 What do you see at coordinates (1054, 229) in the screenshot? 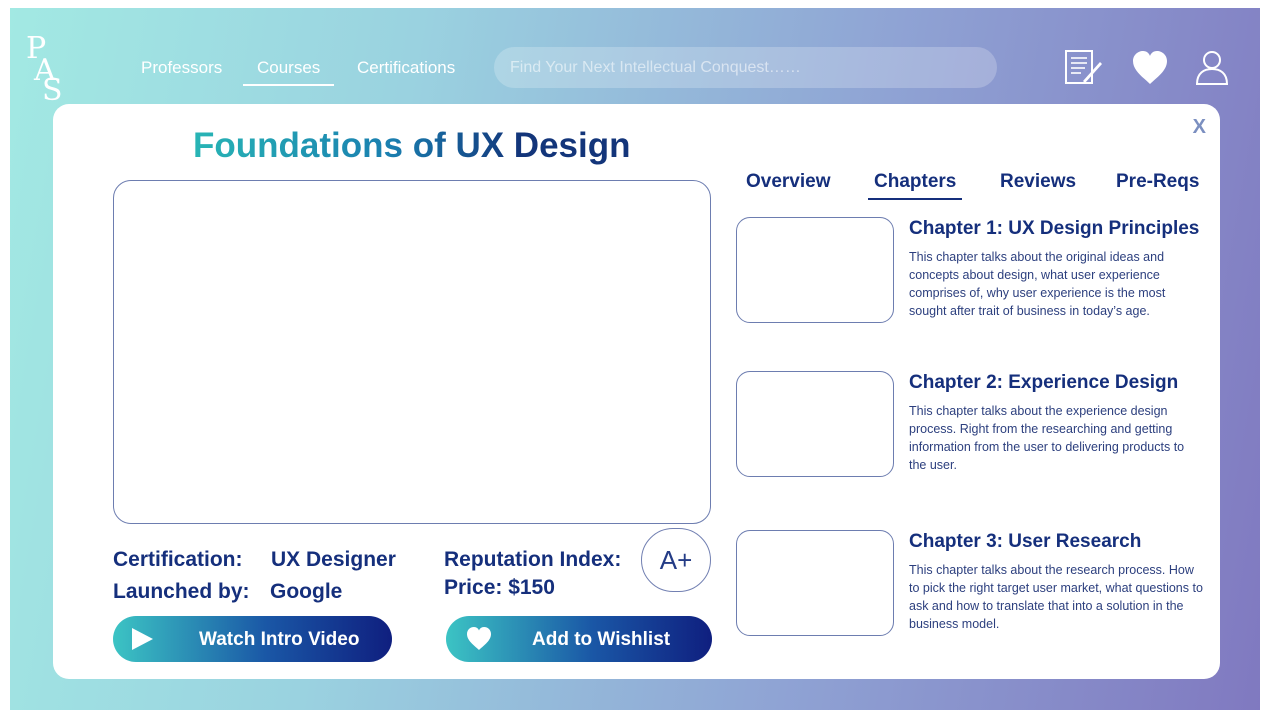
I see `chapter-1-title: Chapter 1: UX Design Principles` at bounding box center [1054, 229].